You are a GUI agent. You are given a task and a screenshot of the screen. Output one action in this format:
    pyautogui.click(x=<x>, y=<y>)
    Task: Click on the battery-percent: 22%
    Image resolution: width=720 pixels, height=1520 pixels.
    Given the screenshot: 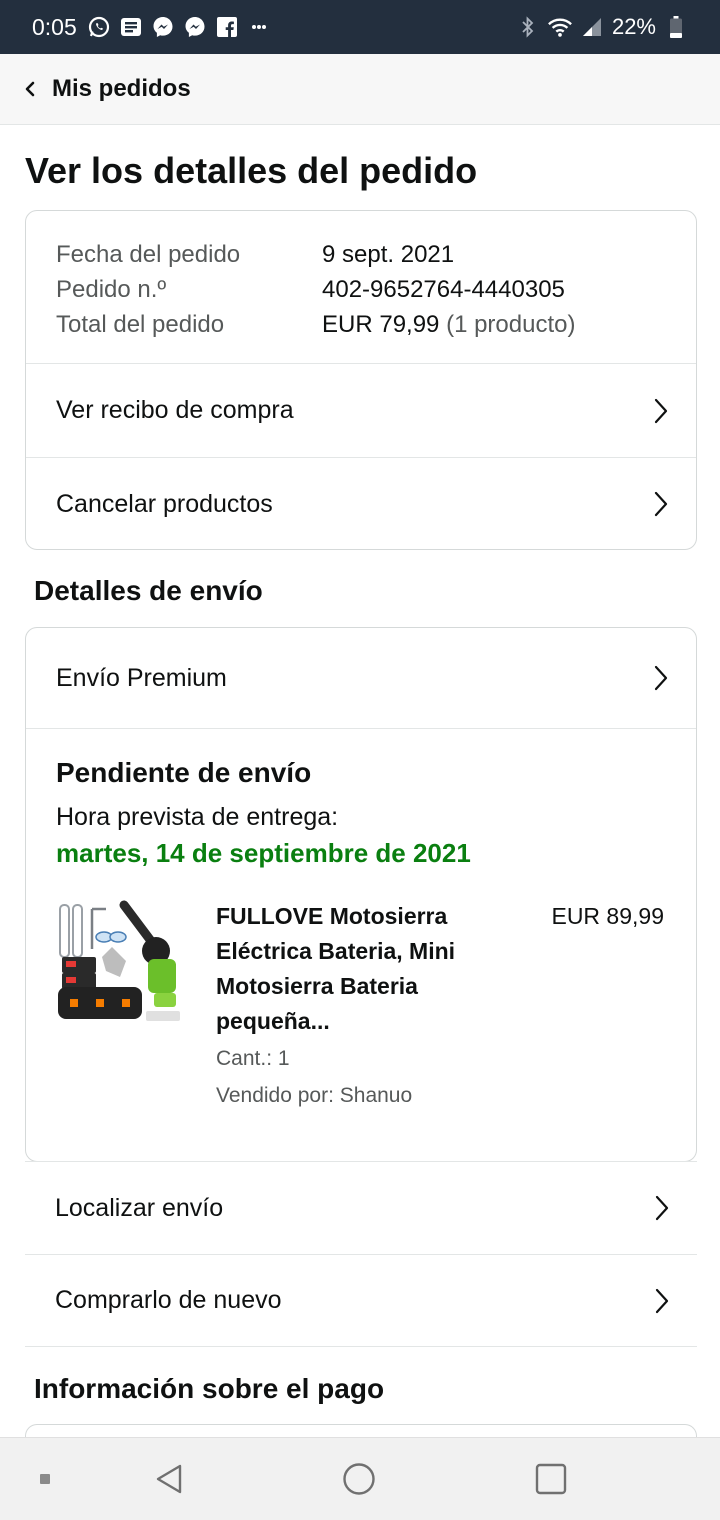 What is the action you would take?
    pyautogui.click(x=633, y=26)
    